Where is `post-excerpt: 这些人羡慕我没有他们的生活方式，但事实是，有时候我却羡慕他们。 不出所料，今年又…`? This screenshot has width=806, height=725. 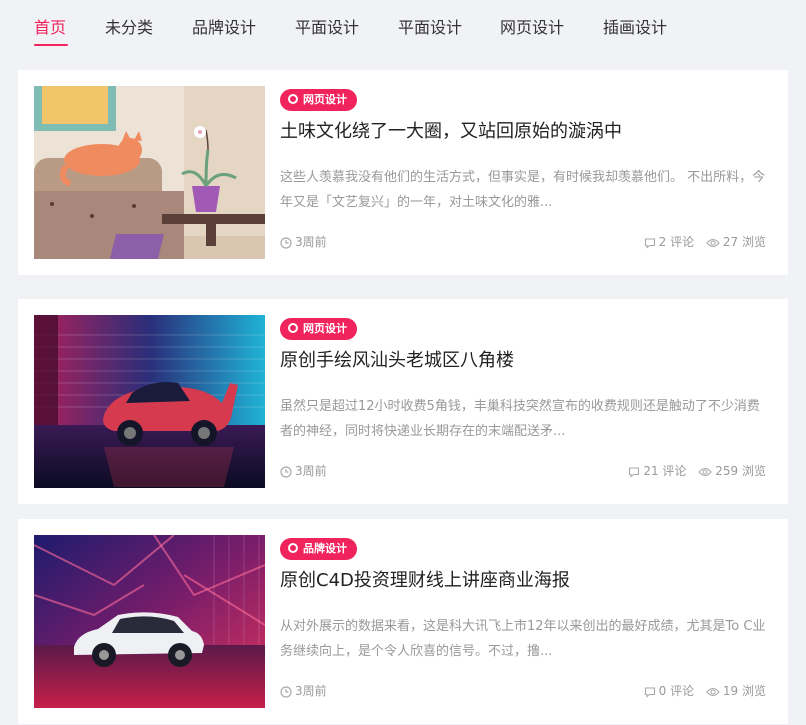
post-excerpt: 这些人羡慕我没有他们的生活方式，但事实是，有时候我却羡慕他们。 不出所料，今年又… is located at coordinates (523, 190).